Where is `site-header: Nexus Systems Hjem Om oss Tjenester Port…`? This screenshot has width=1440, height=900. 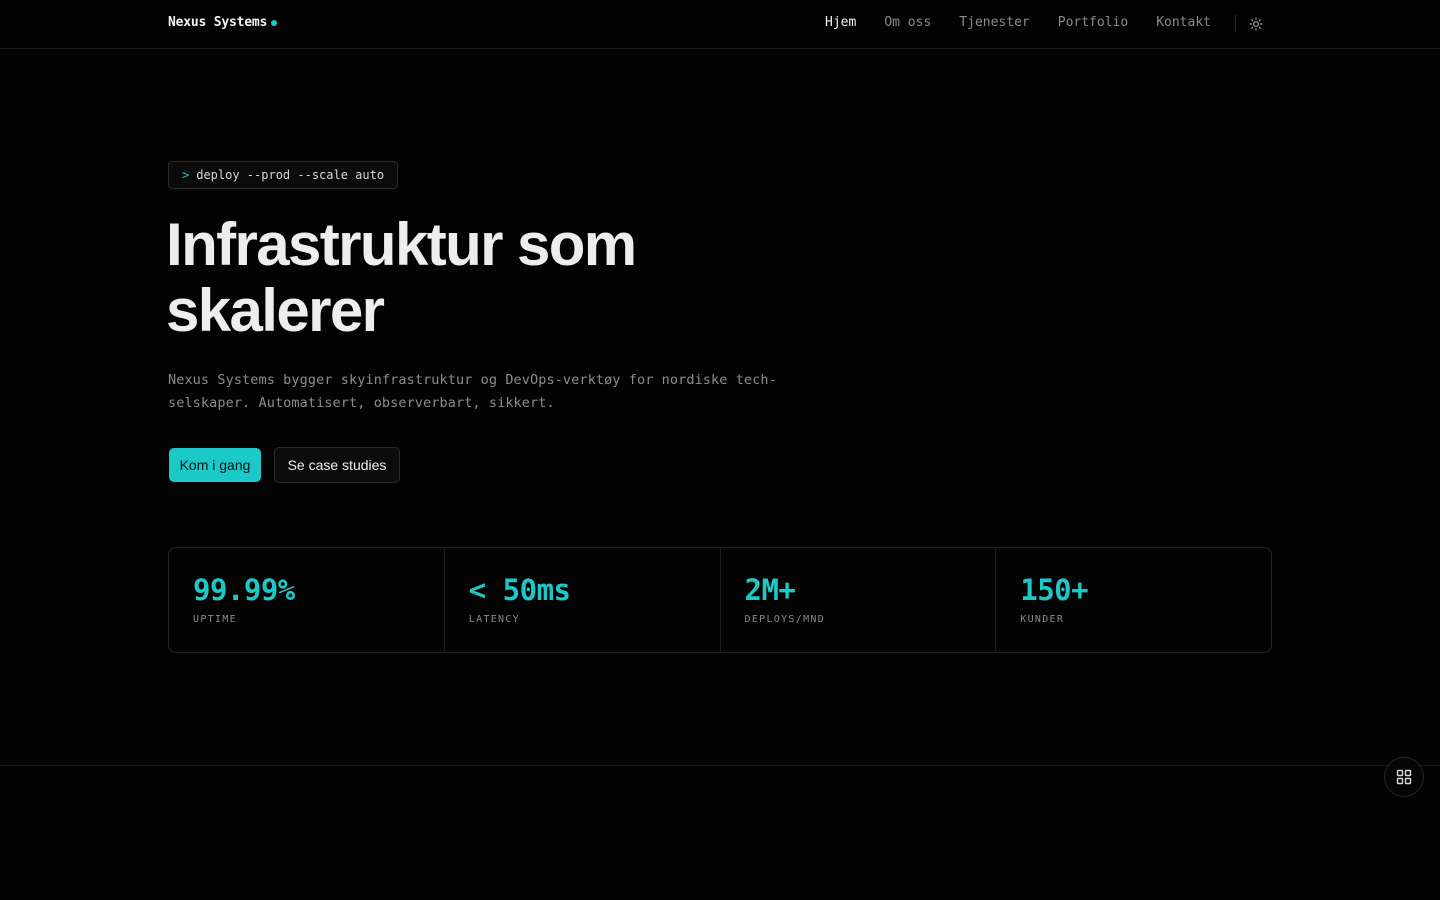
site-header: Nexus Systems Hjem Om oss Tjenester Port… is located at coordinates (720, 24).